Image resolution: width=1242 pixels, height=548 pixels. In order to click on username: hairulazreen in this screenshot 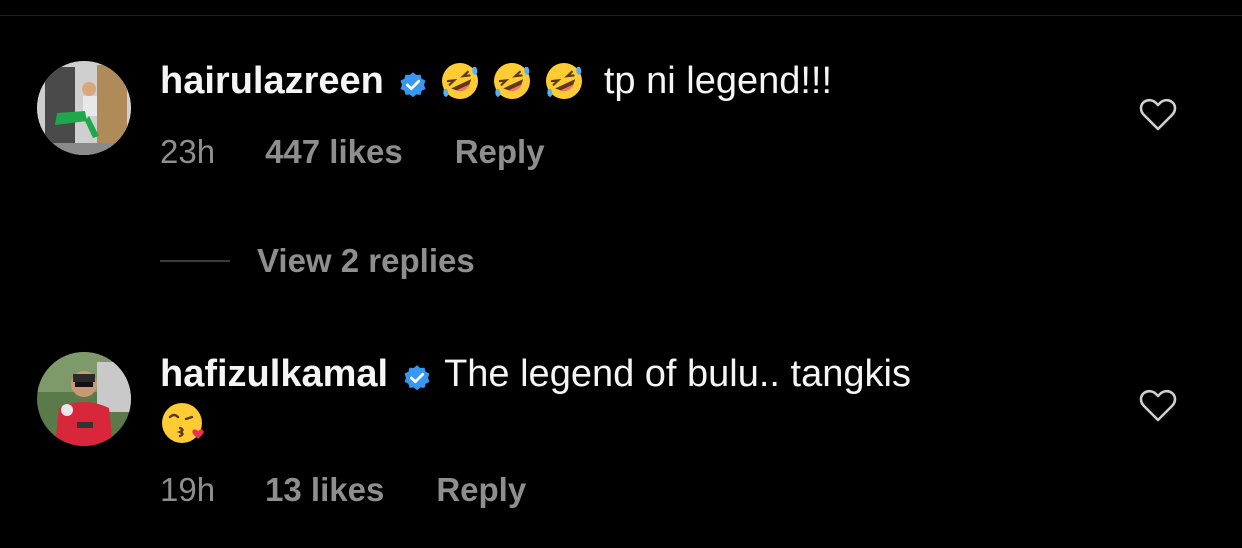, I will do `click(272, 81)`.